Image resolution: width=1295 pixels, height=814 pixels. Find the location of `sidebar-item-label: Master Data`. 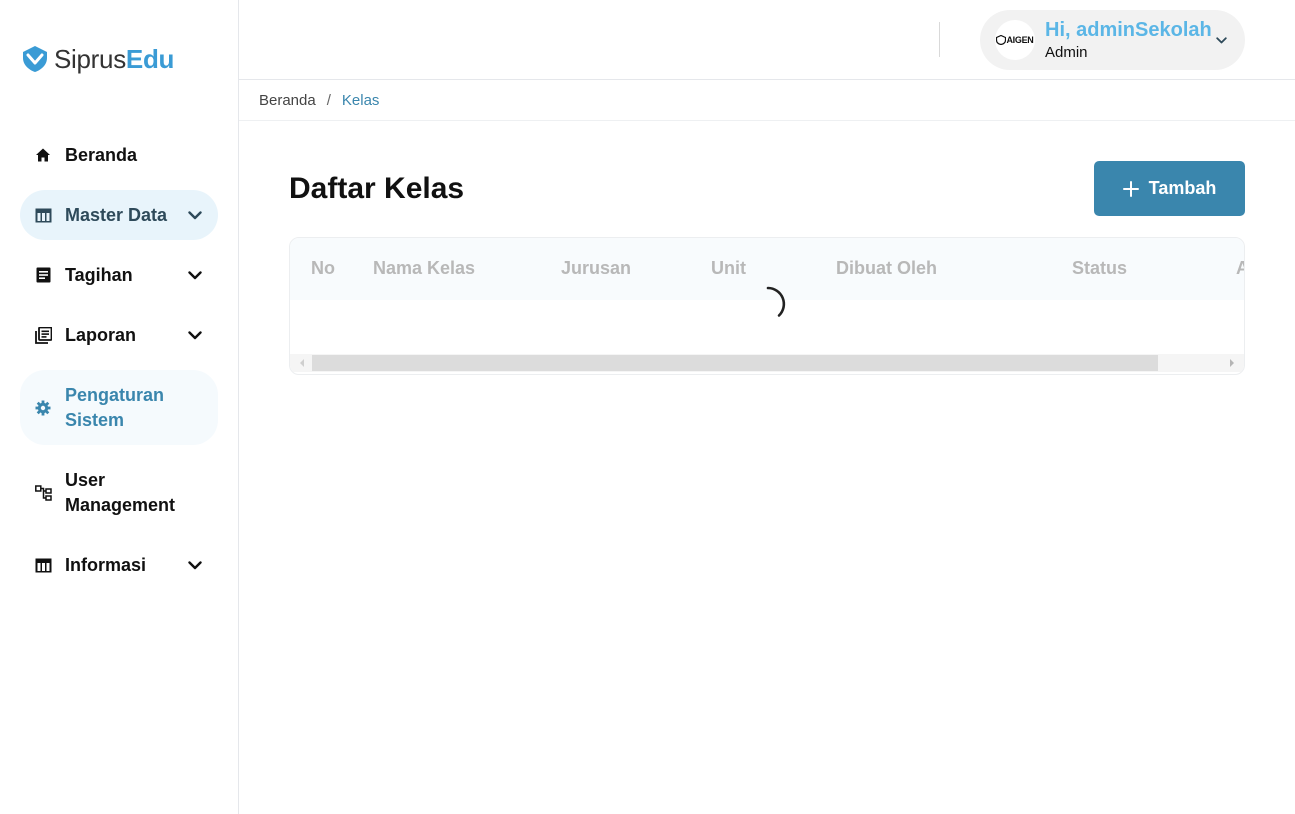

sidebar-item-label: Master Data is located at coordinates (116, 214).